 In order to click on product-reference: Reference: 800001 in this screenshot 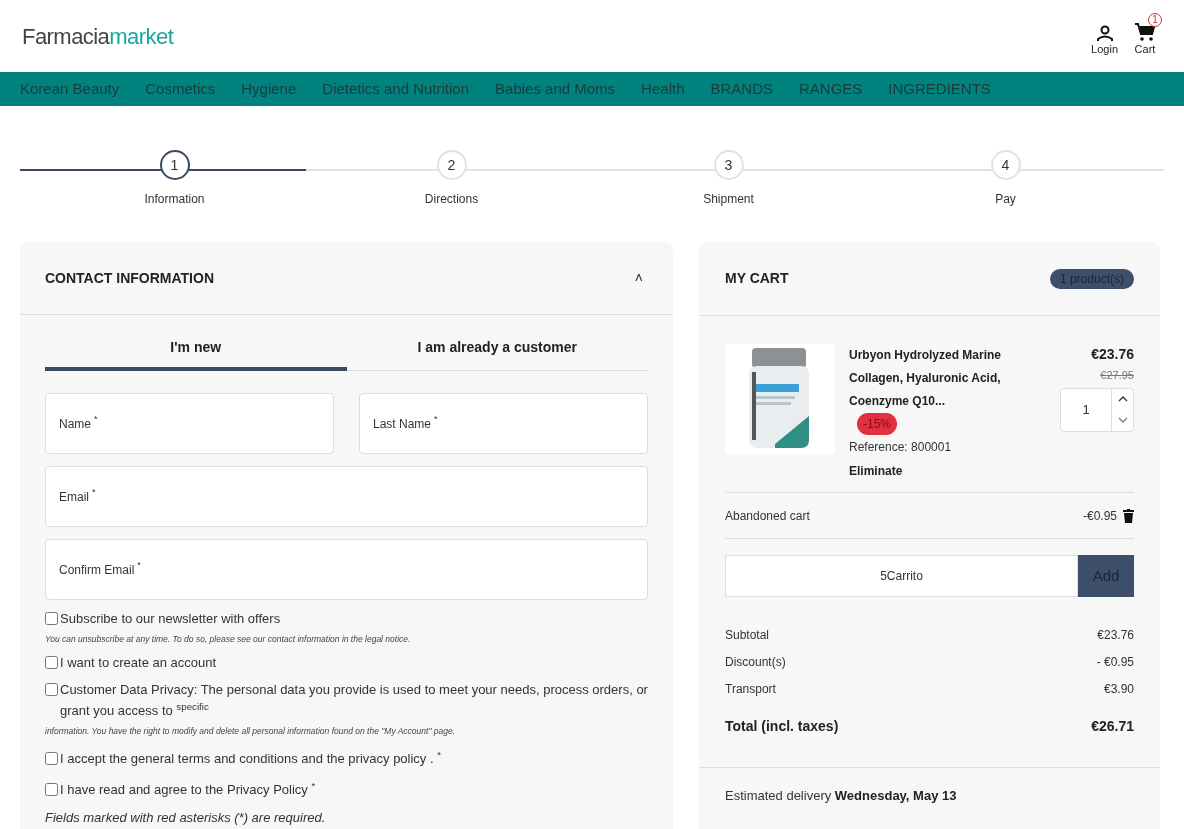, I will do `click(901, 447)`.